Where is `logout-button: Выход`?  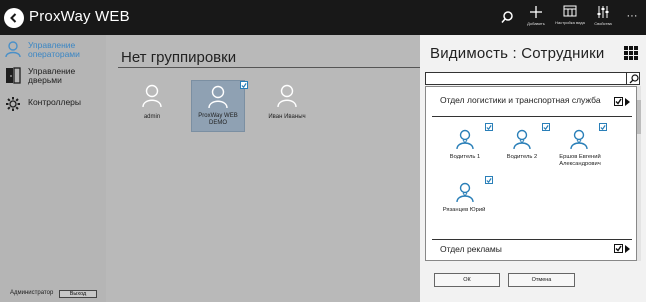 logout-button: Выход is located at coordinates (78, 294).